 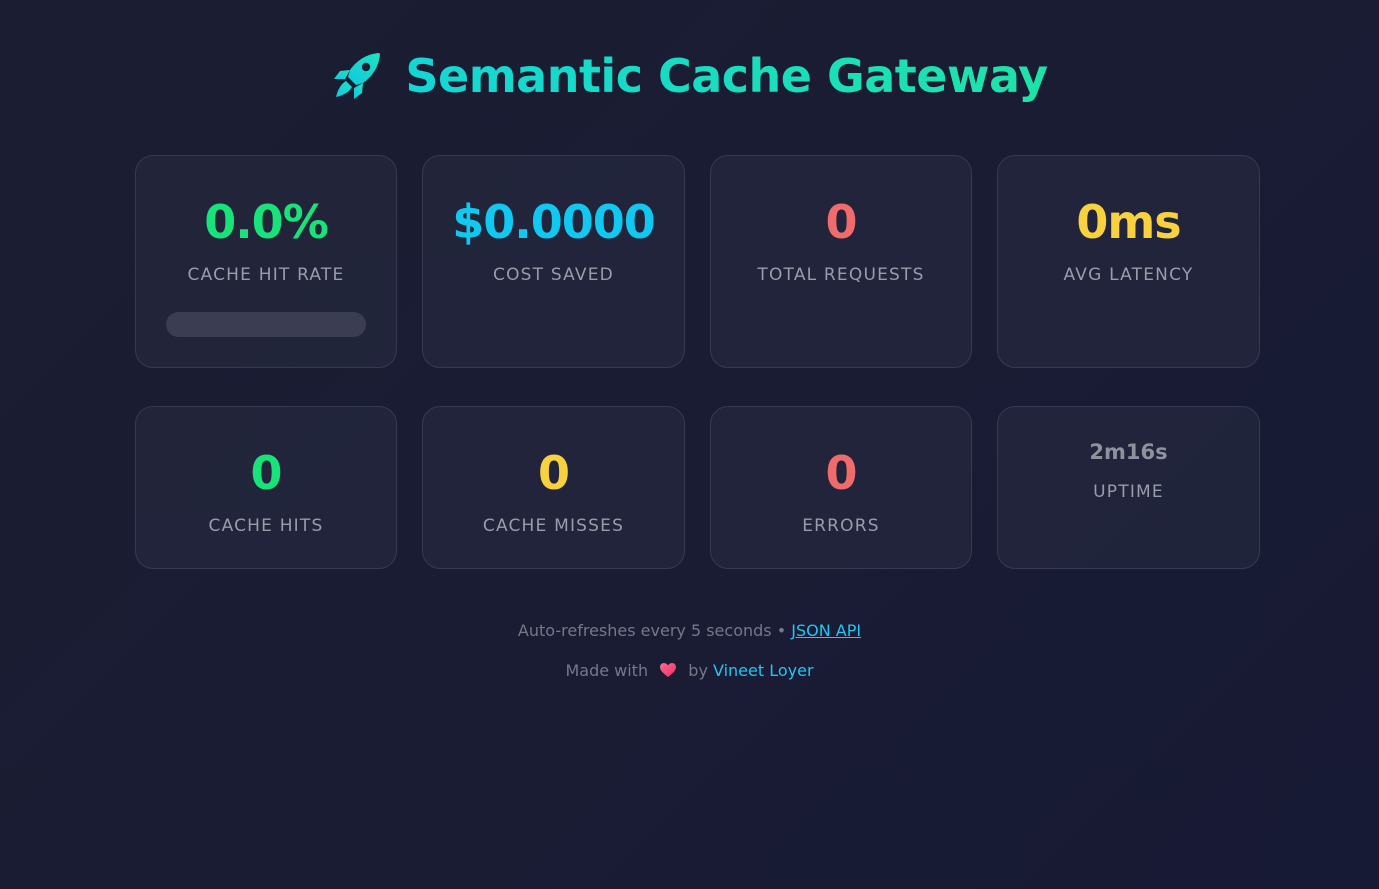 What do you see at coordinates (266, 324) in the screenshot?
I see `cache-hit-rate-progress-bar` at bounding box center [266, 324].